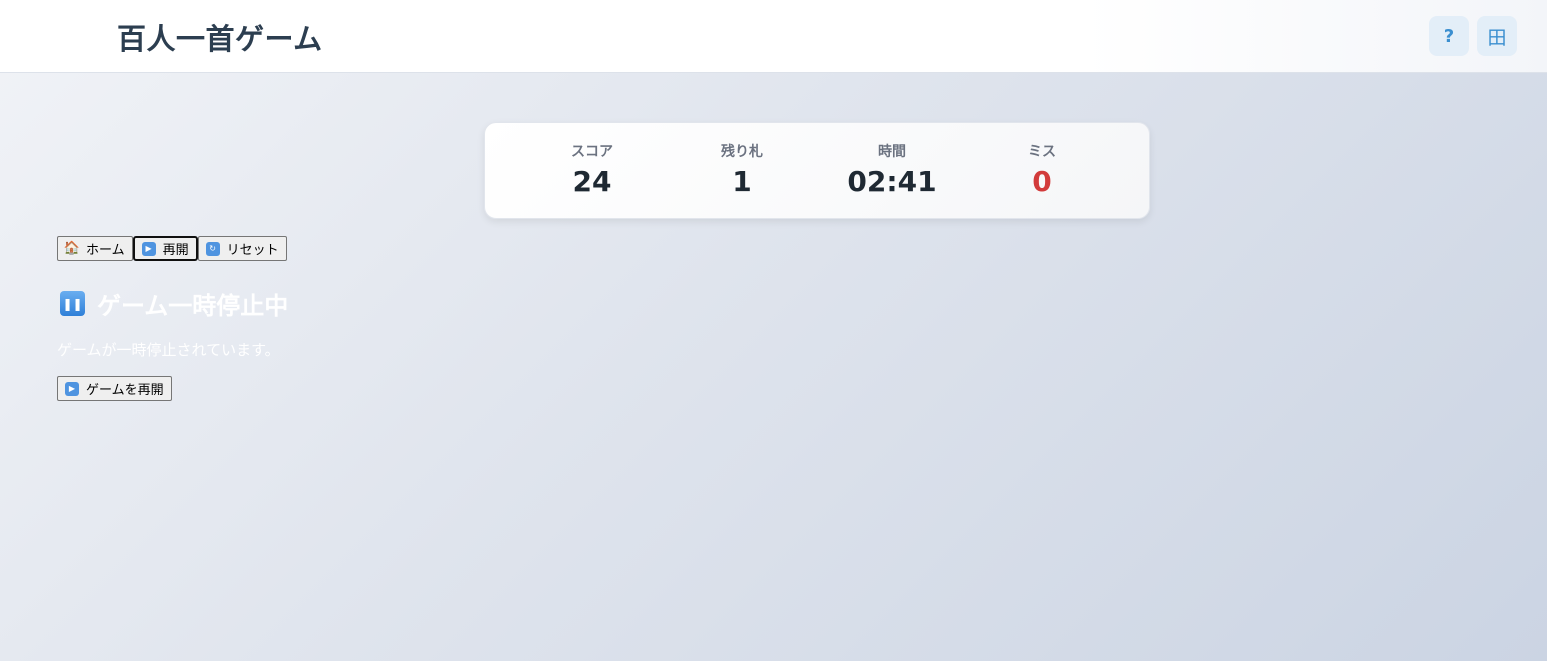  Describe the element at coordinates (592, 152) in the screenshot. I see `stat-score-label: スコア` at that location.